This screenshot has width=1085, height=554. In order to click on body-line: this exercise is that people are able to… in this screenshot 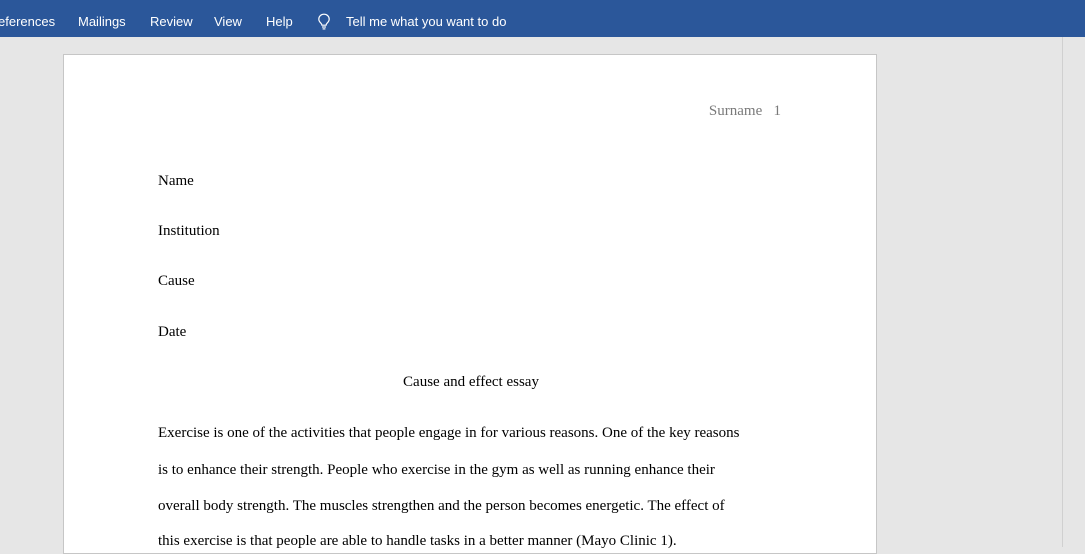, I will do `click(417, 541)`.